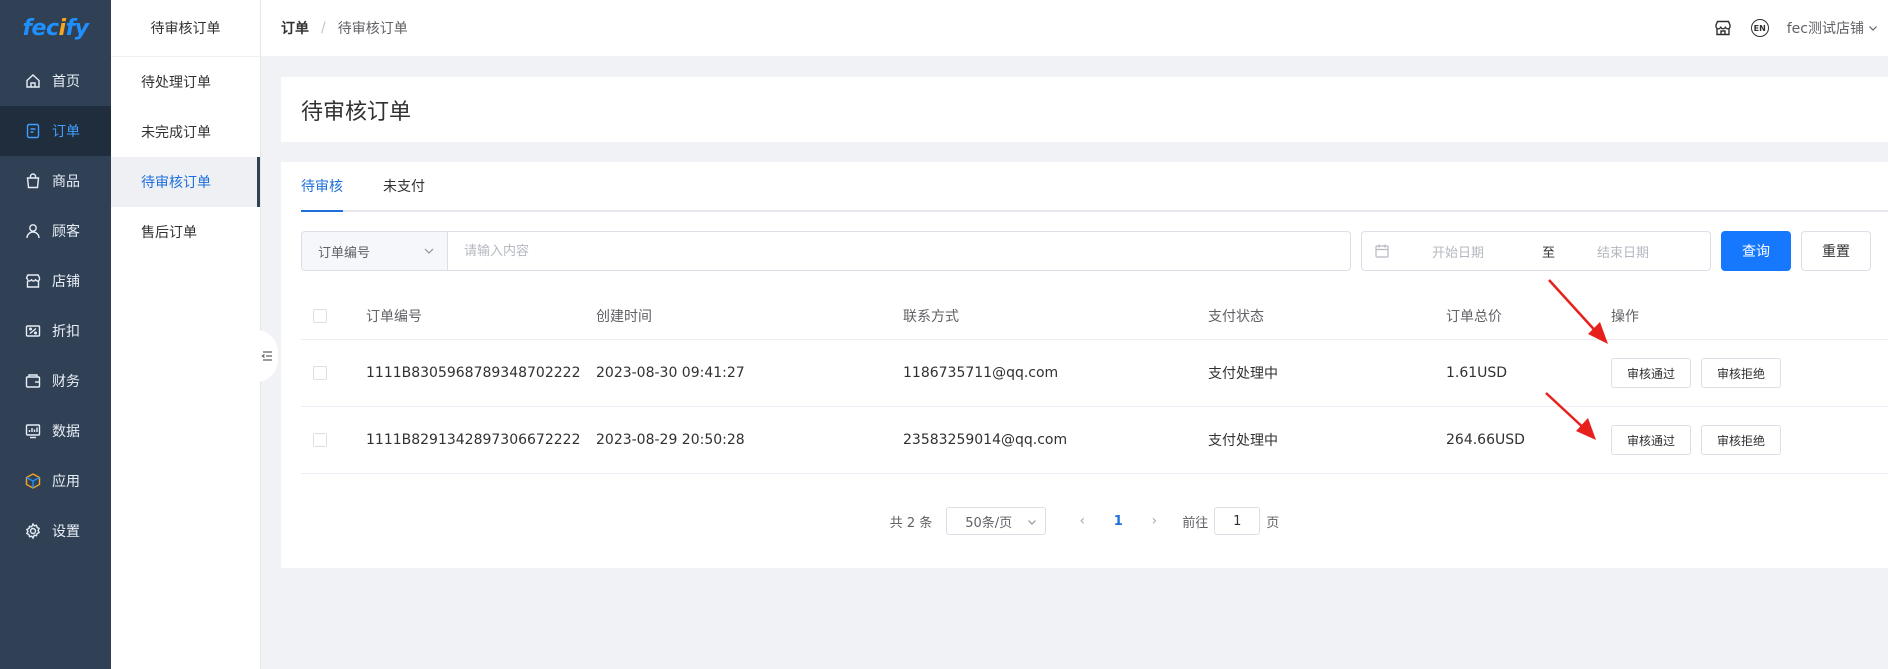 The width and height of the screenshot is (1888, 669). I want to click on collapse-menu-icon, so click(267, 356).